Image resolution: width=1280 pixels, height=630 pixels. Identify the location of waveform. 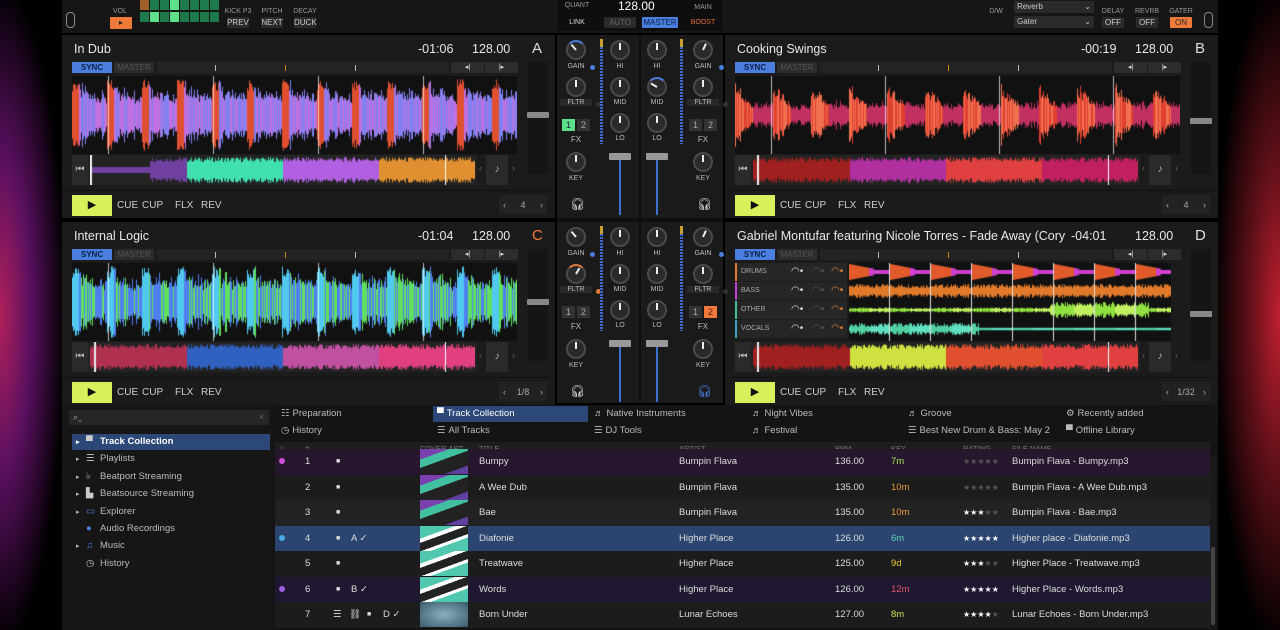
(294, 115).